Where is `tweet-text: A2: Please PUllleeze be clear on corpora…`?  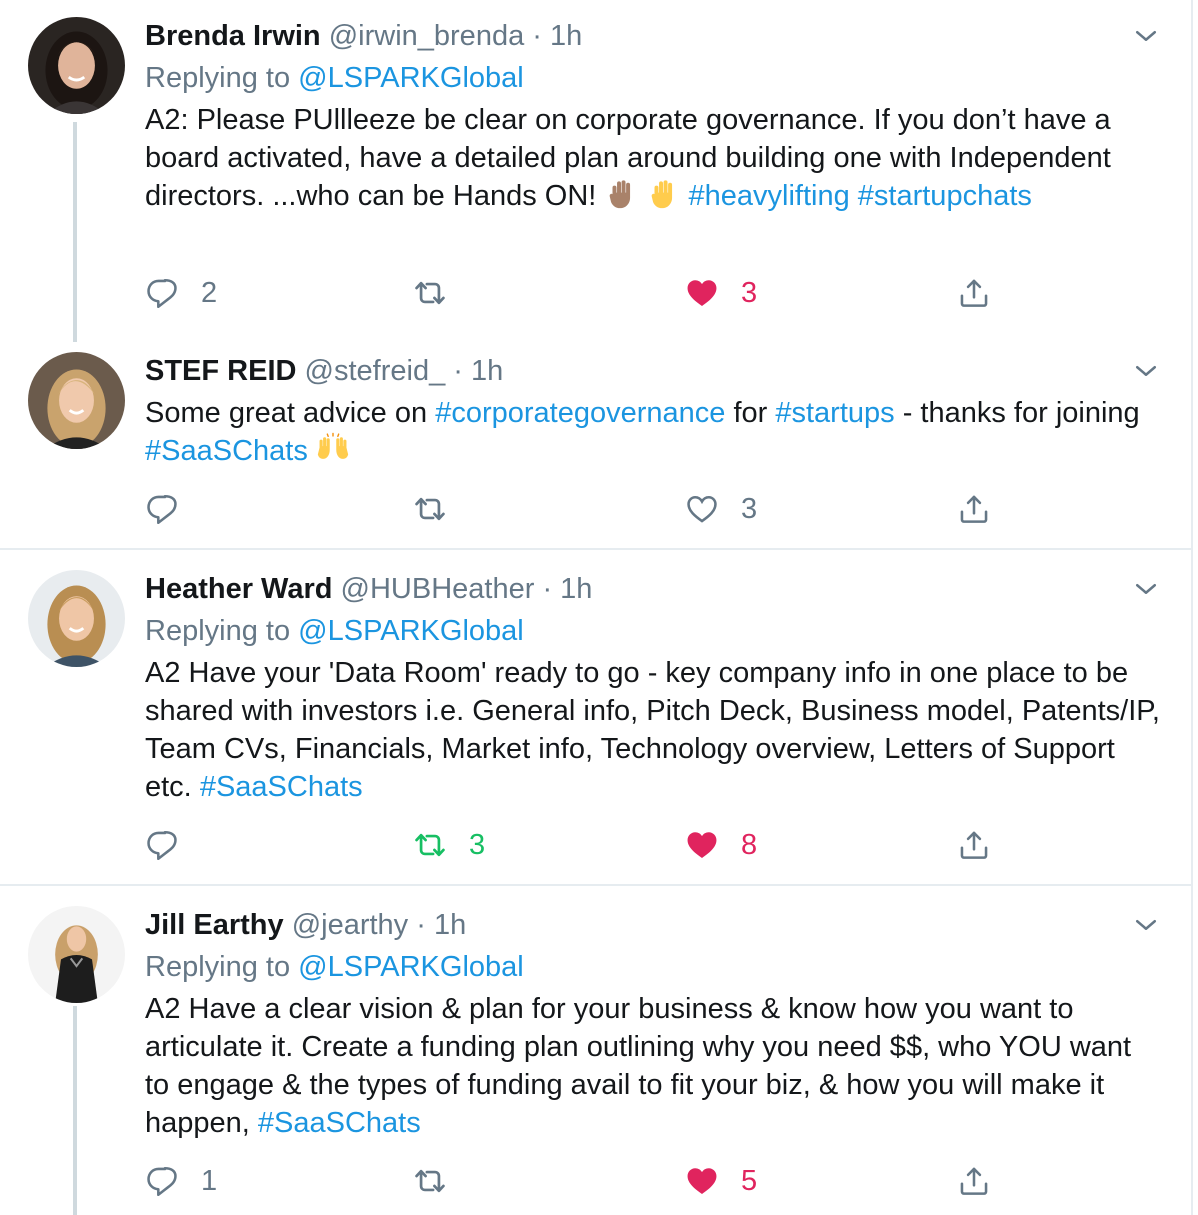
tweet-text: A2: Please PUllleeze be clear on corpora… is located at coordinates (653, 158).